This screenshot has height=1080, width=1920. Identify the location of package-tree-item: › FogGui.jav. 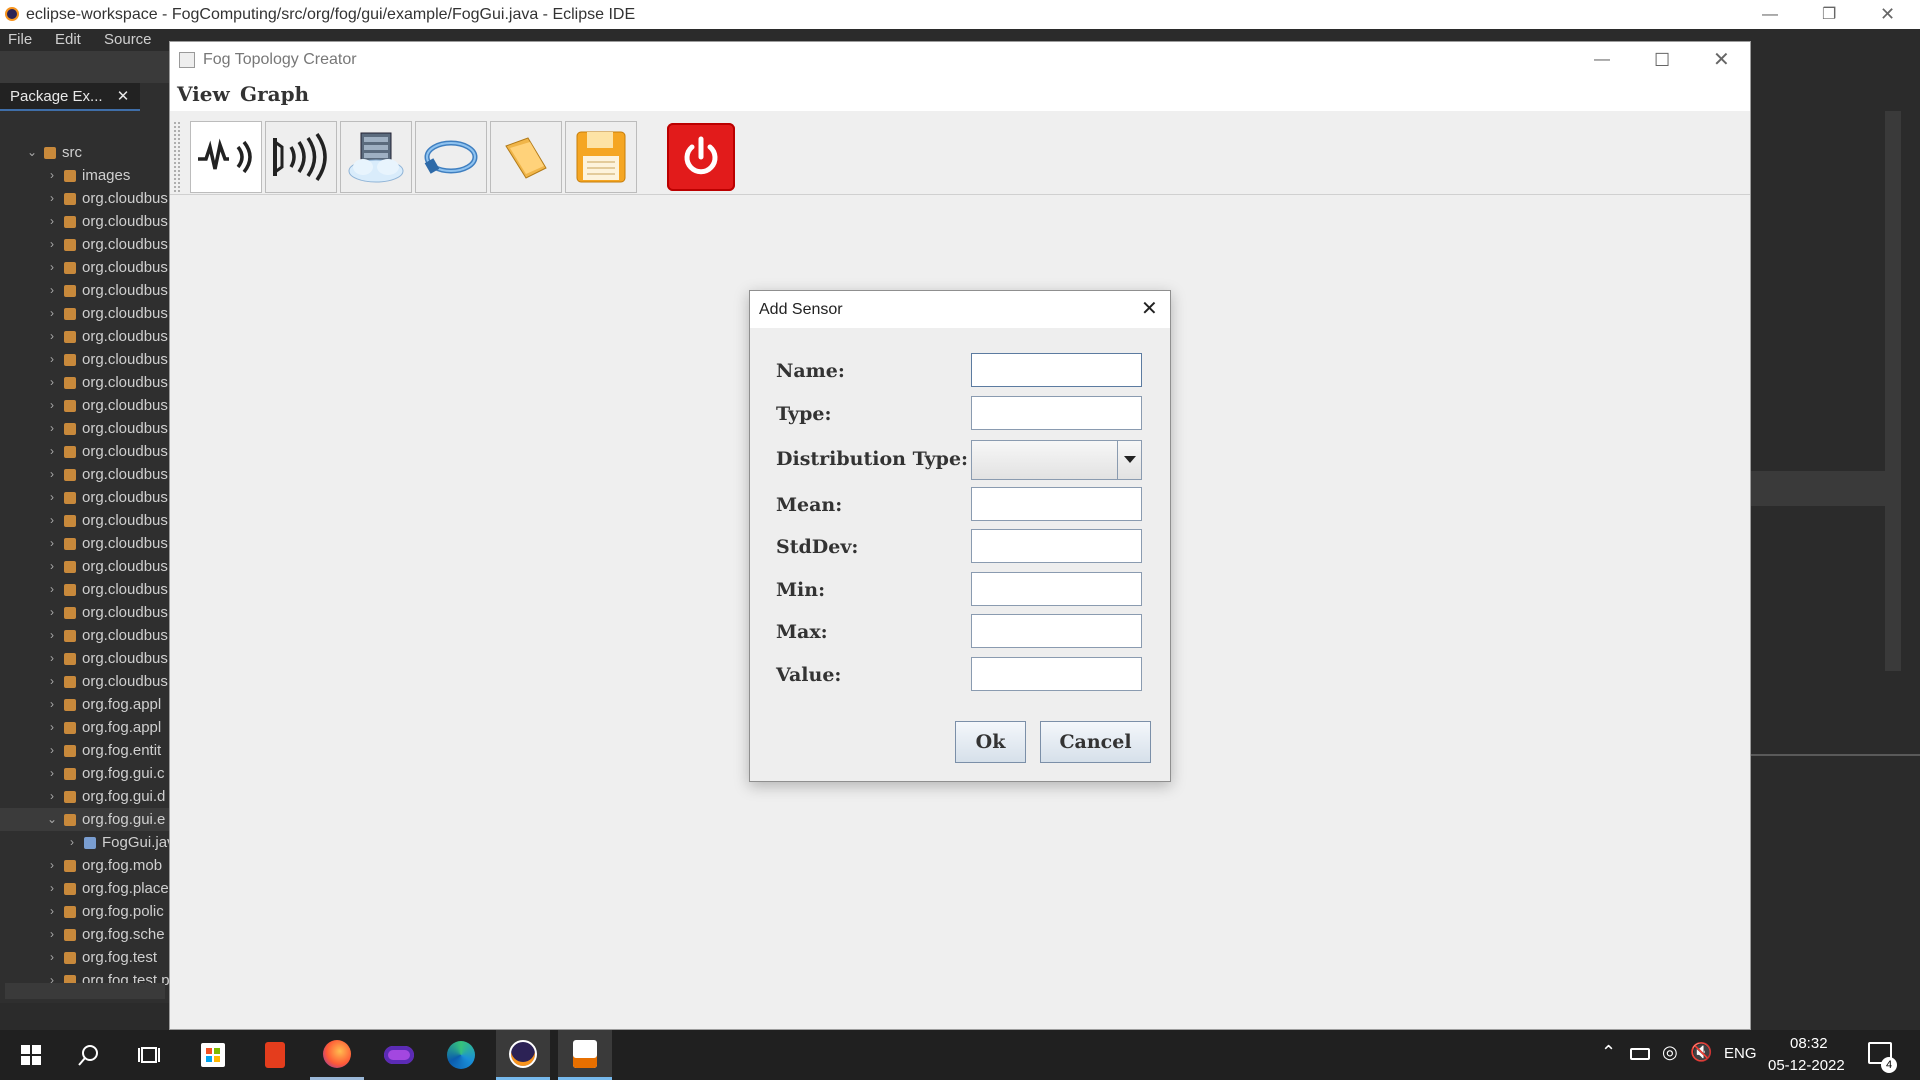
(85, 842).